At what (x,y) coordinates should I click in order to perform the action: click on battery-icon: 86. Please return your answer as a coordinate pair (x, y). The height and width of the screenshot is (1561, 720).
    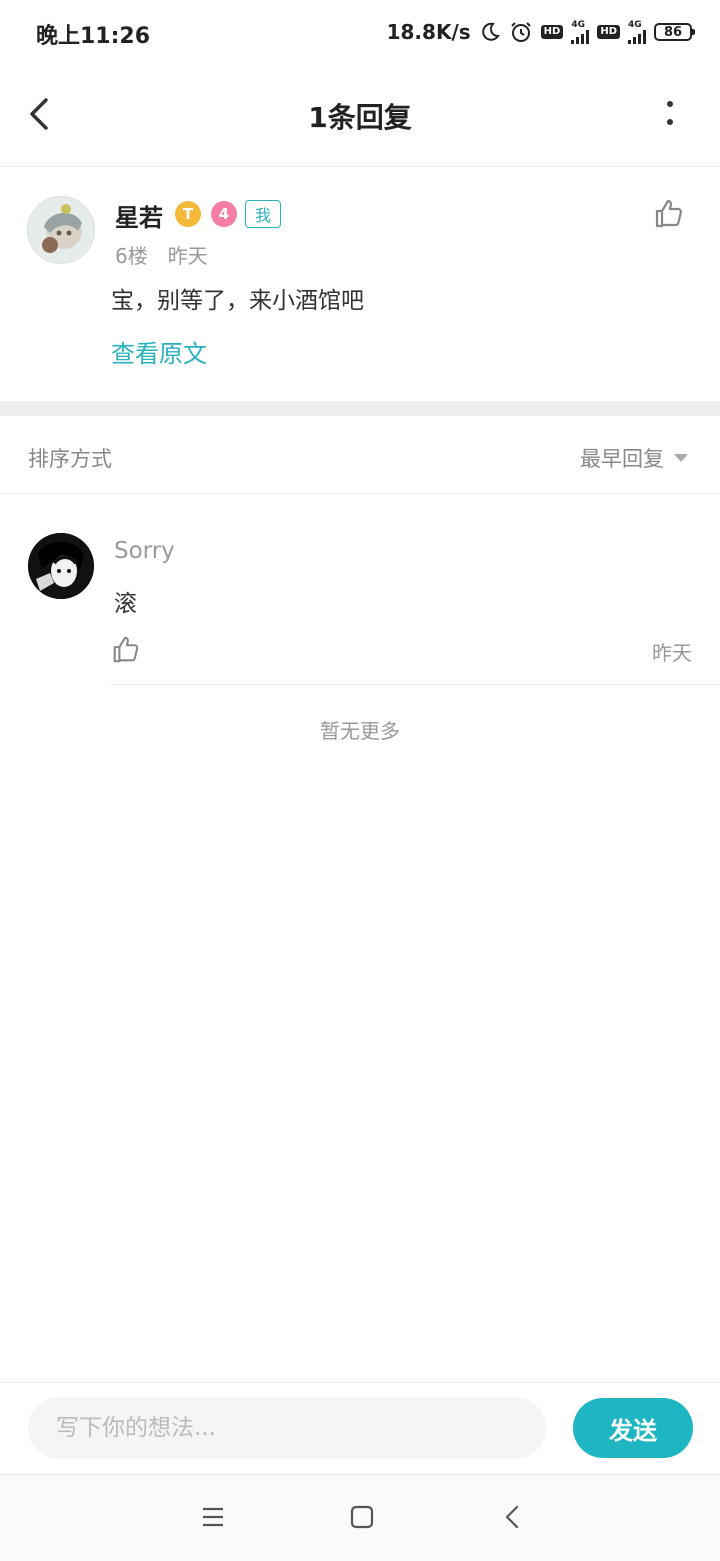
    Looking at the image, I should click on (674, 32).